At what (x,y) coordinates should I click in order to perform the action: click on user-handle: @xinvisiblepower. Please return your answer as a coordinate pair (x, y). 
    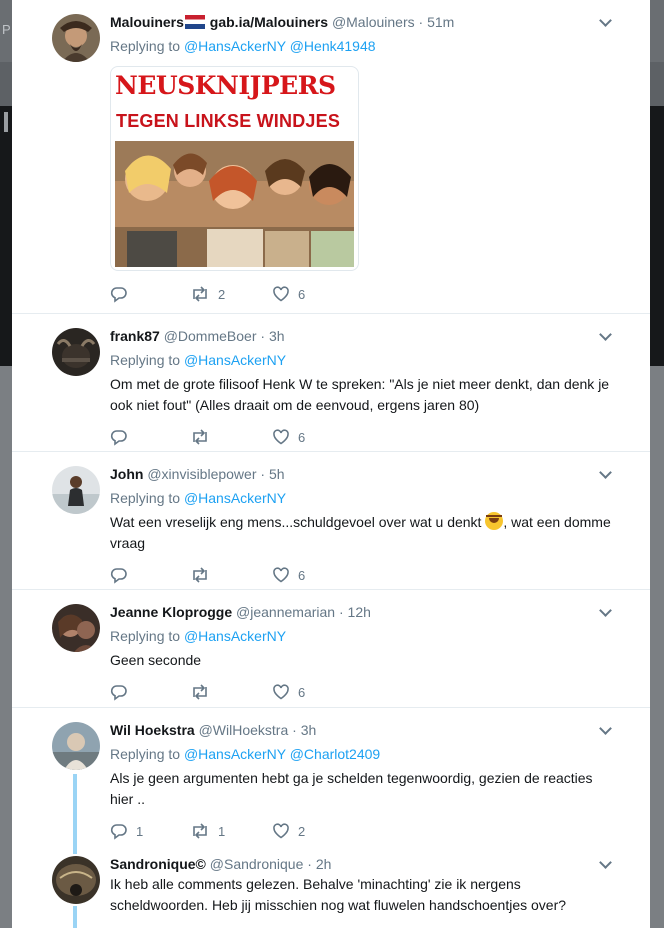
    Looking at the image, I should click on (201, 474).